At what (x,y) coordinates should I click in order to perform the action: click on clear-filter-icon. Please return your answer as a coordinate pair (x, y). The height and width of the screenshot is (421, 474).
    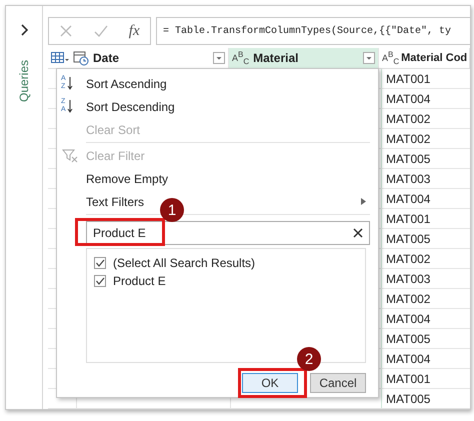
    Looking at the image, I should click on (70, 155).